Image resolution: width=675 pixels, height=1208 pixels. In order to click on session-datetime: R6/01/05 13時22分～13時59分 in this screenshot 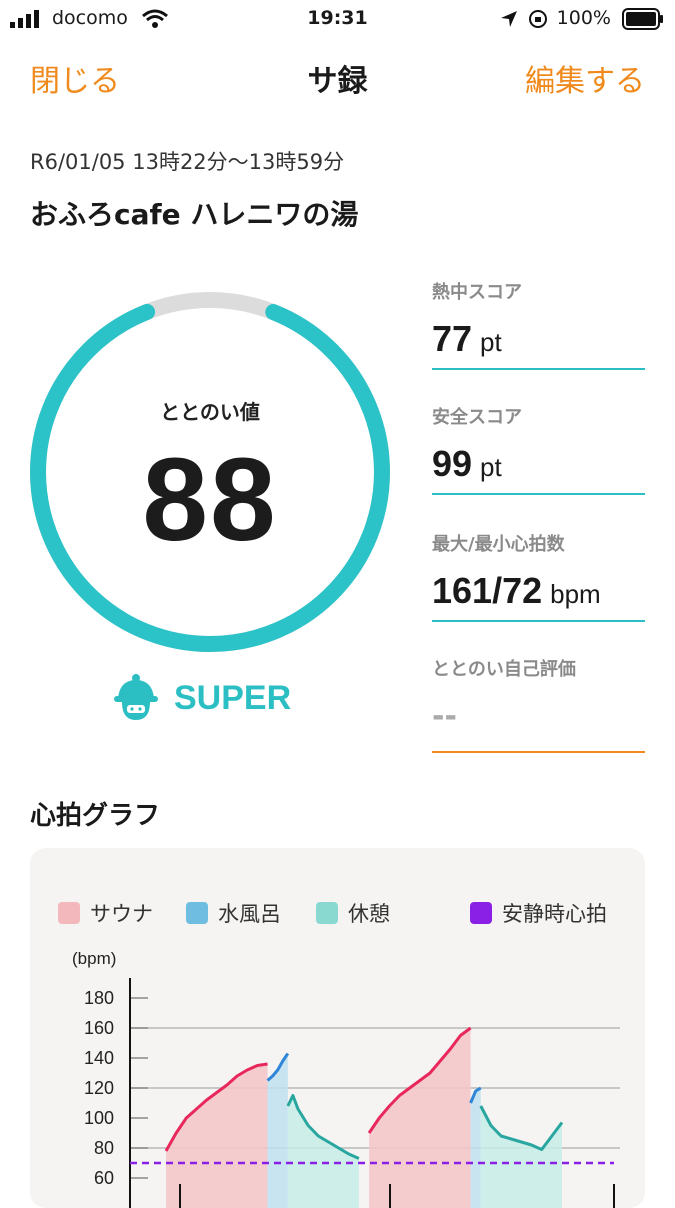, I will do `click(187, 161)`.